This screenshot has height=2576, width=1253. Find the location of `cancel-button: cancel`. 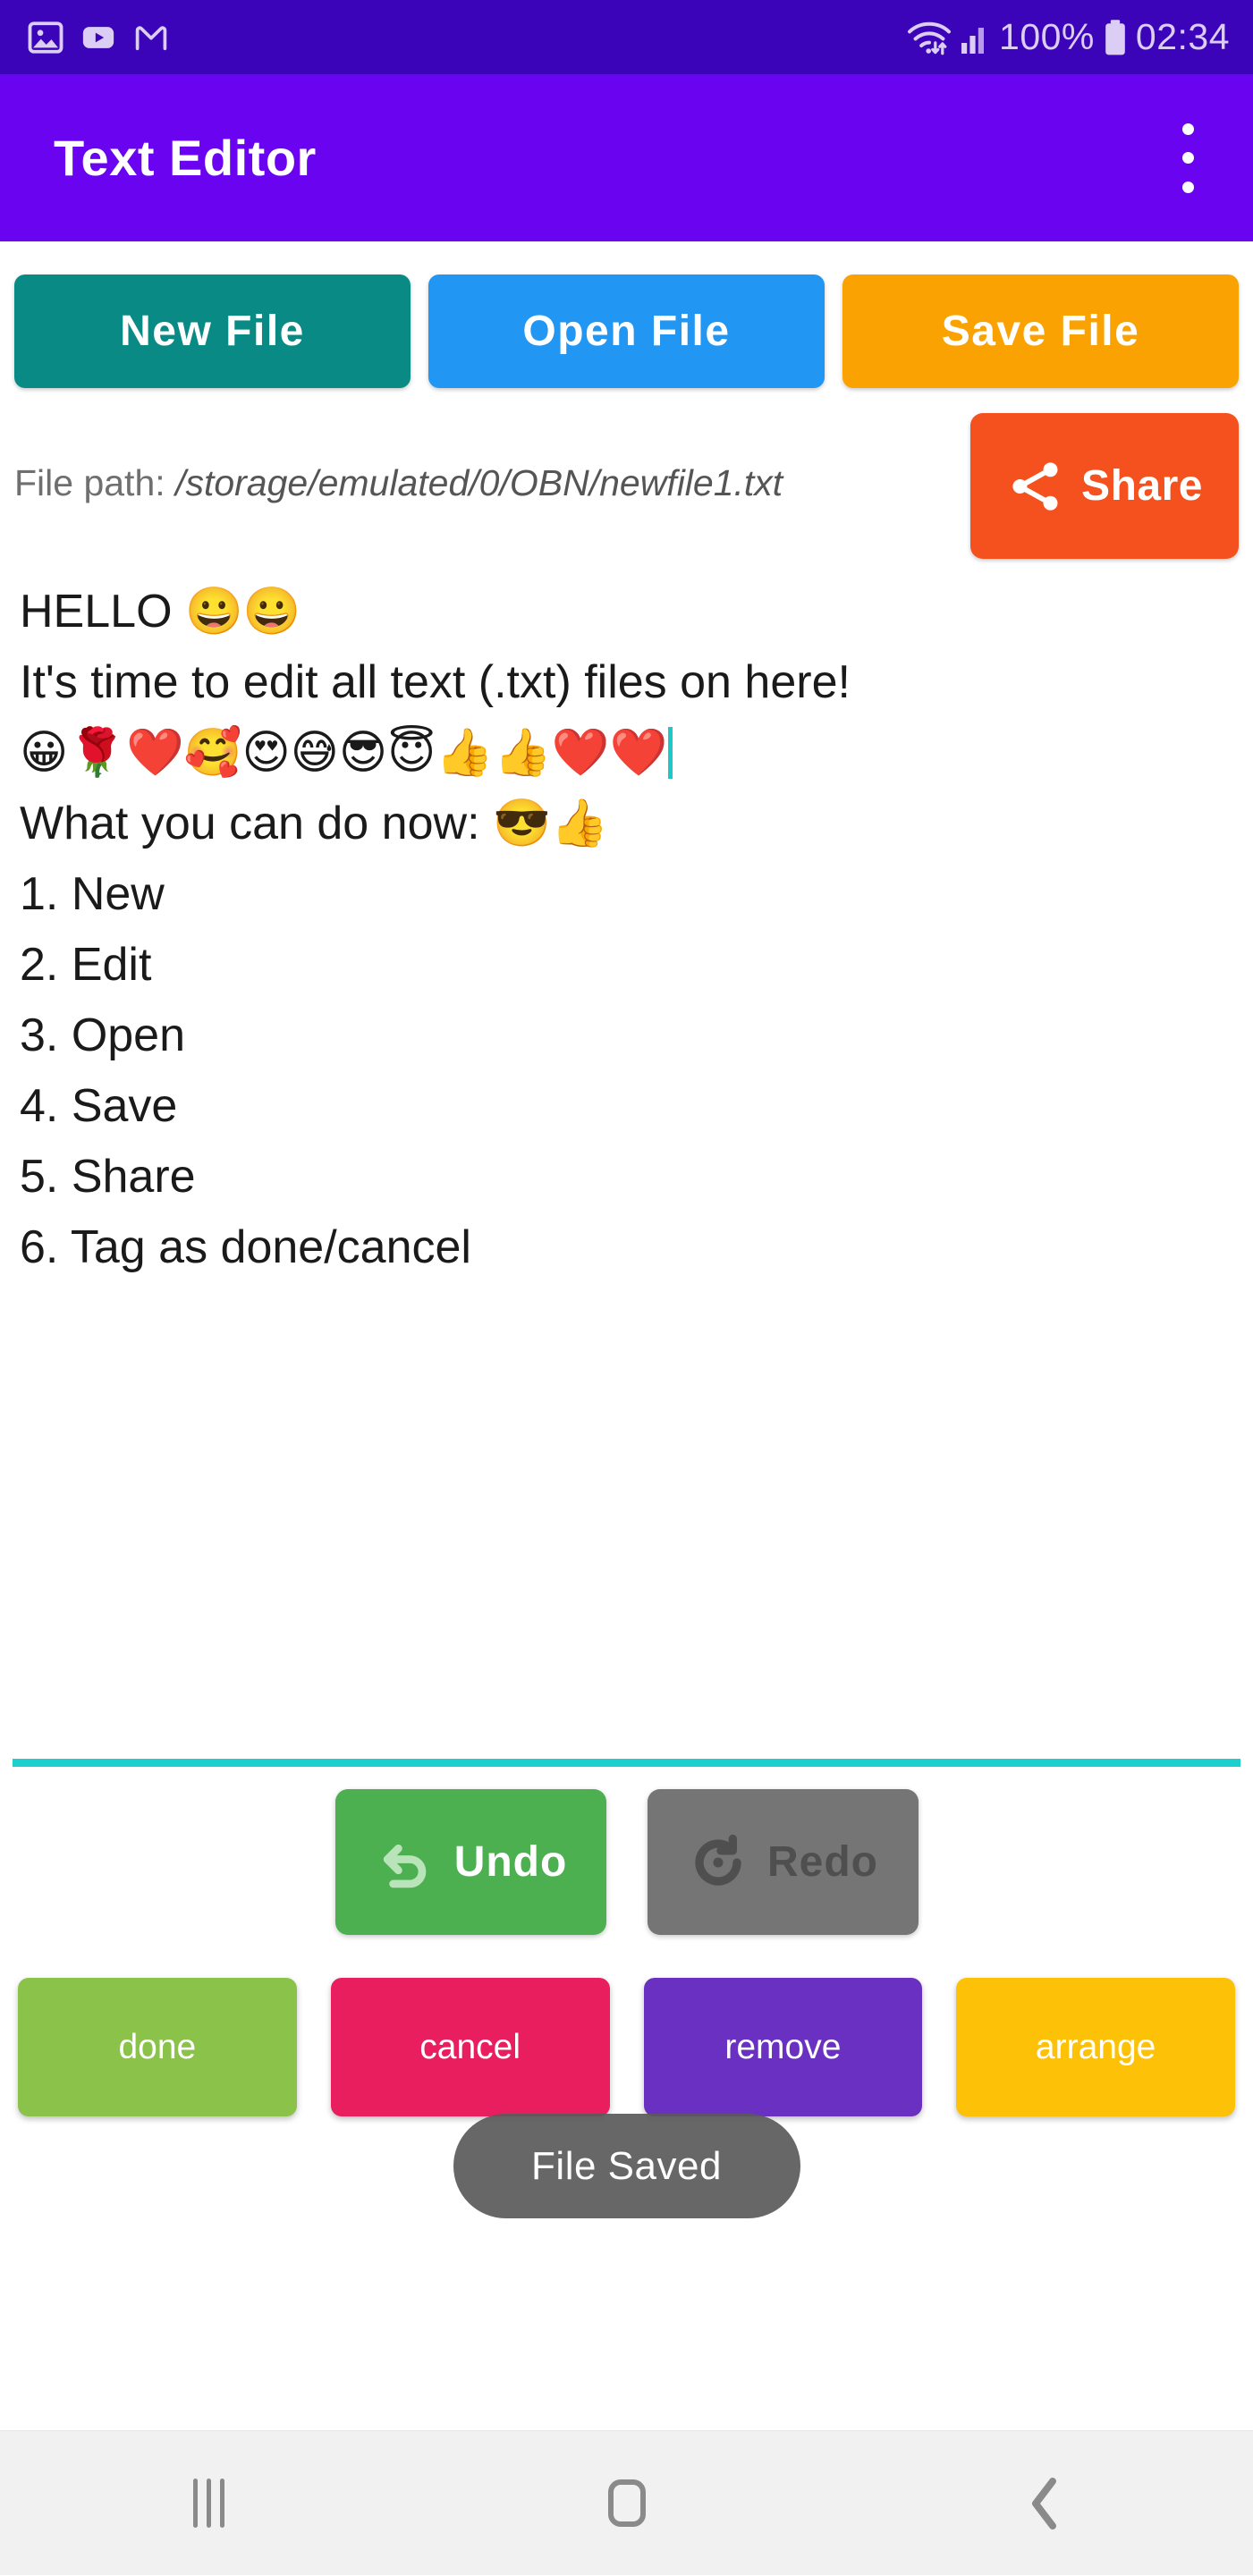

cancel-button: cancel is located at coordinates (470, 2047).